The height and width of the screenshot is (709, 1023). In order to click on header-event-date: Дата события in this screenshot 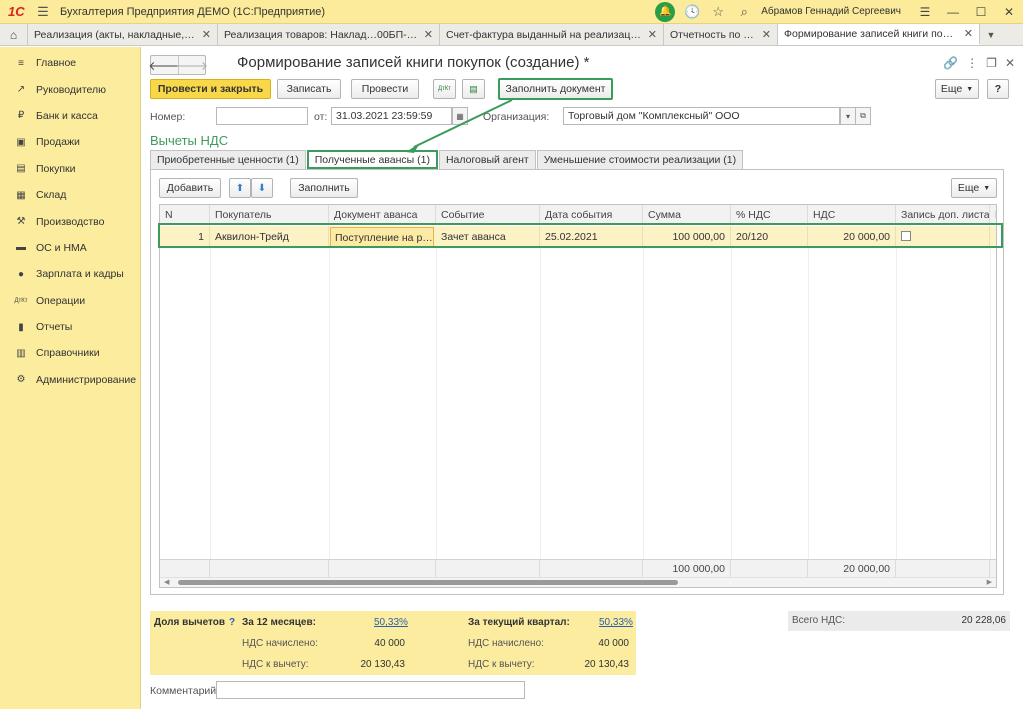, I will do `click(591, 214)`.